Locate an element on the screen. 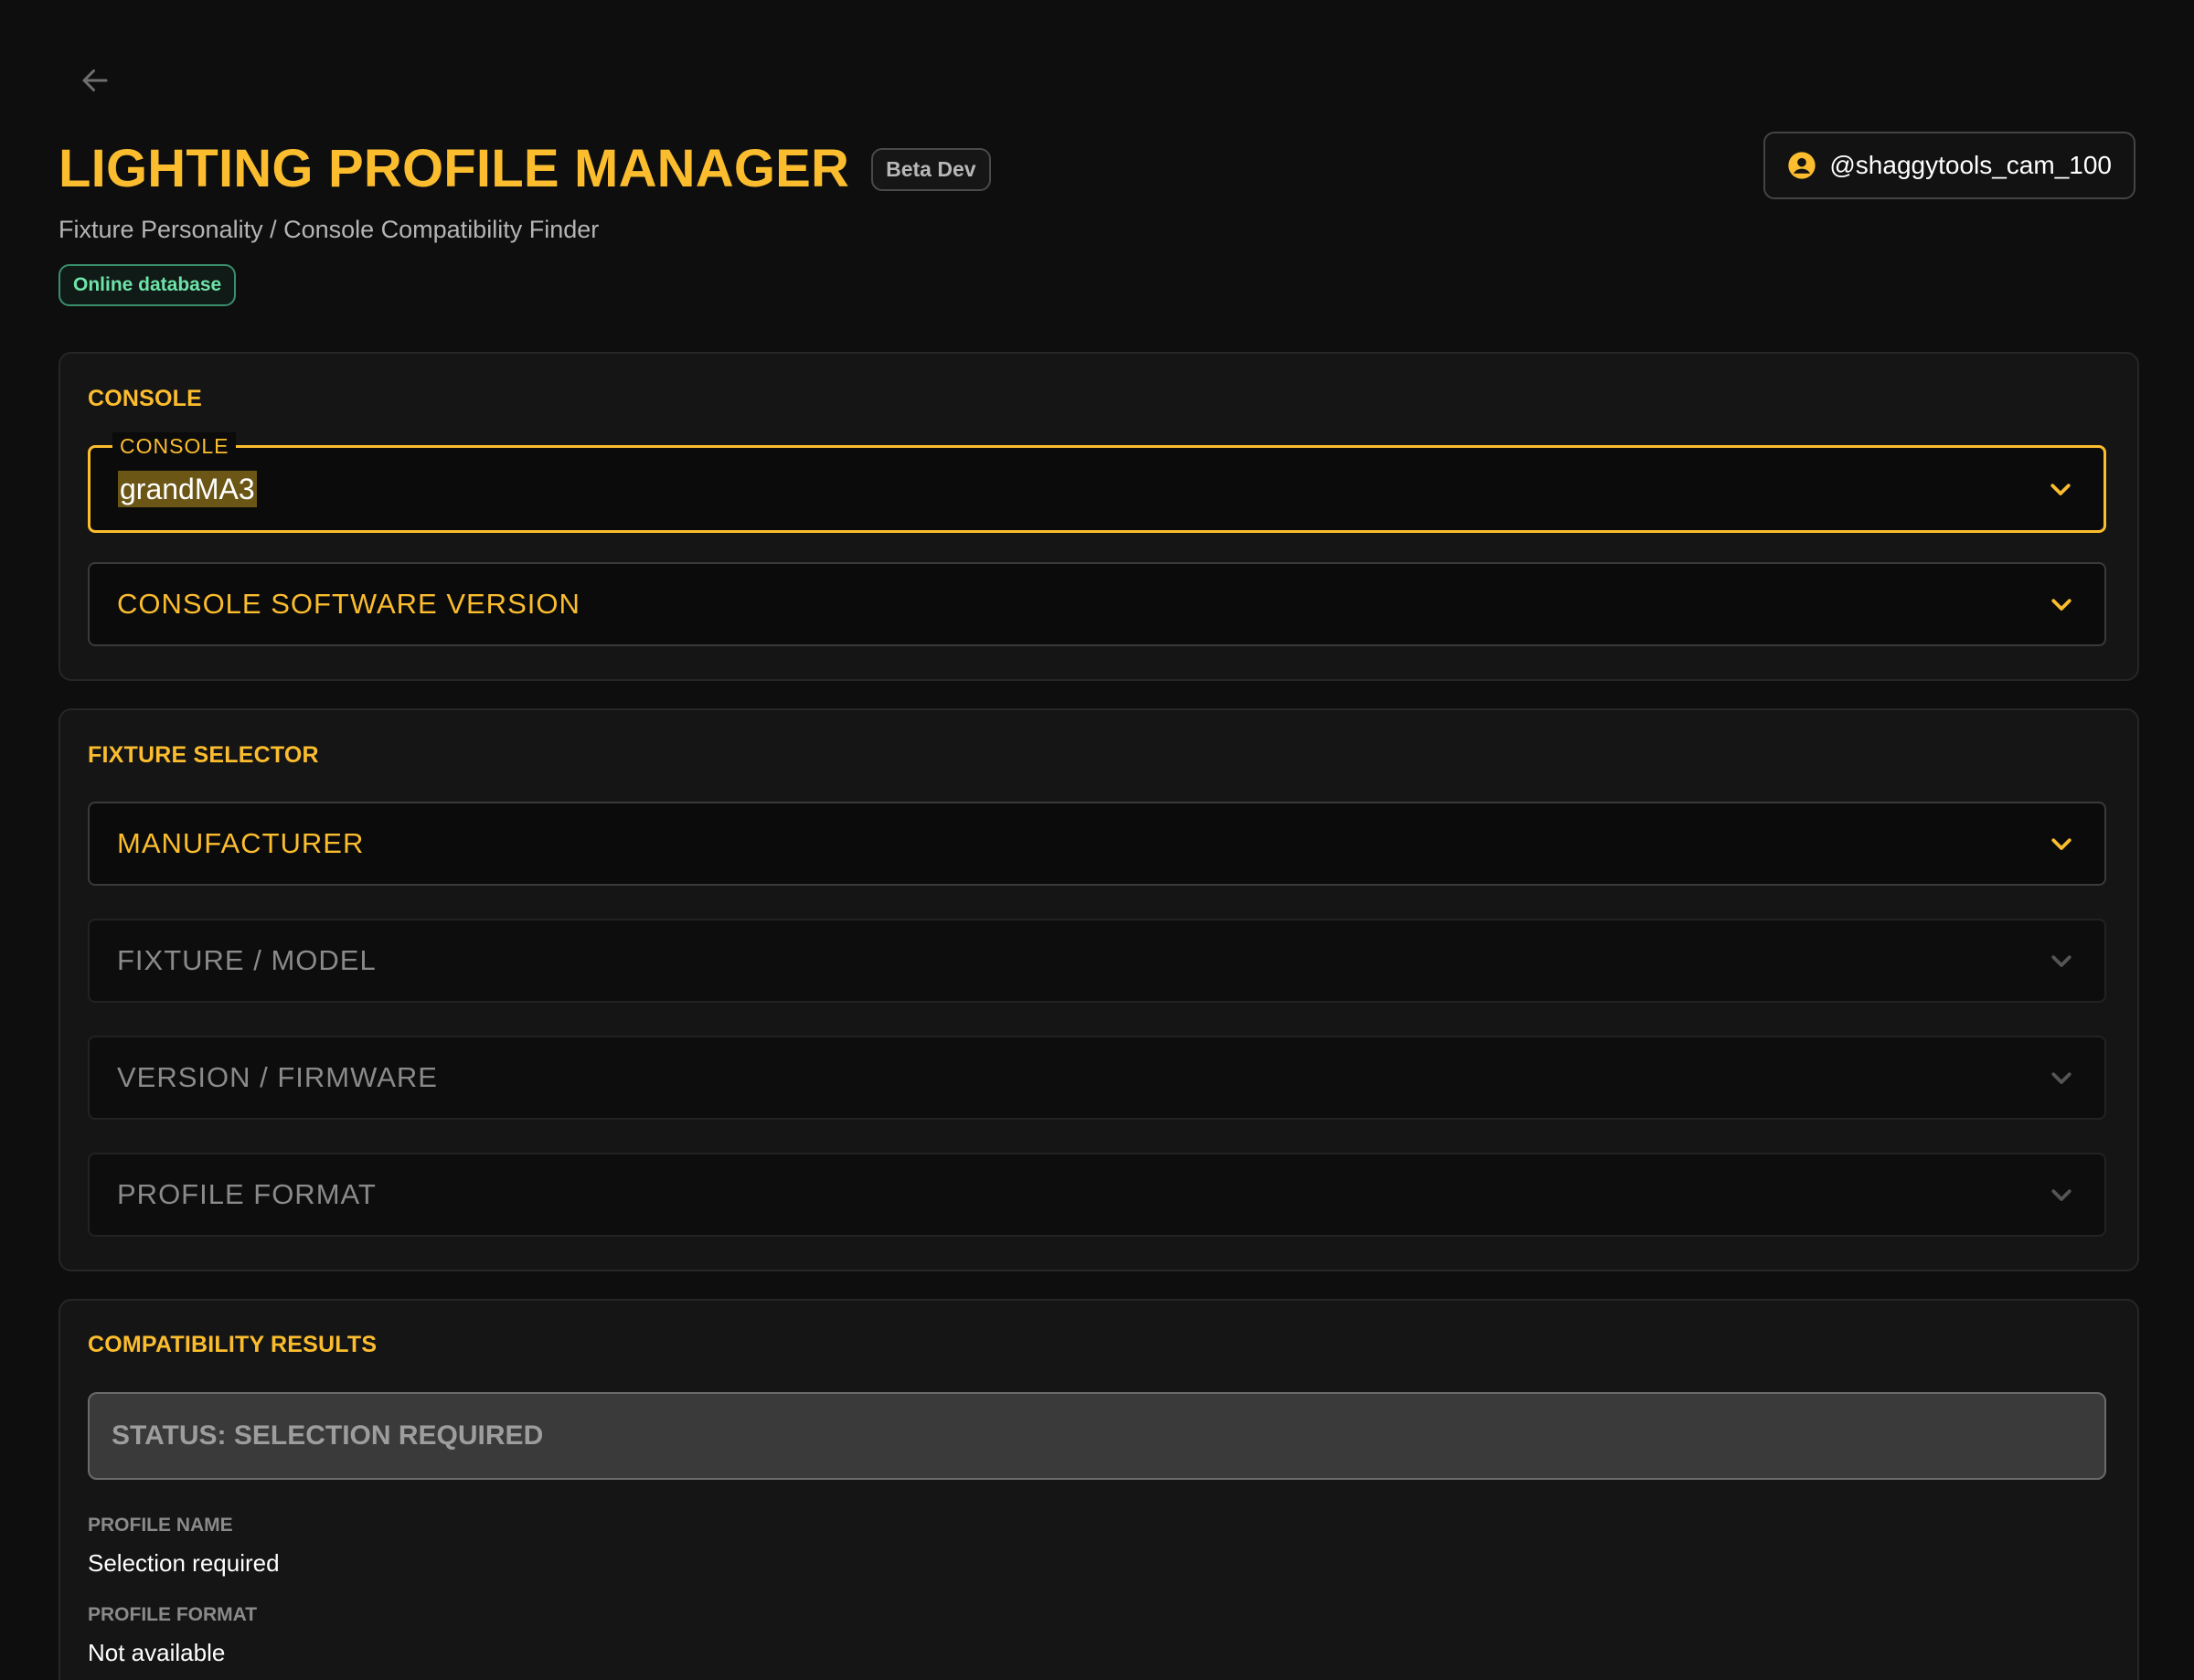 The width and height of the screenshot is (2194, 1680). status-banner: STATUS: SELECTION REQUIRED is located at coordinates (1097, 1436).